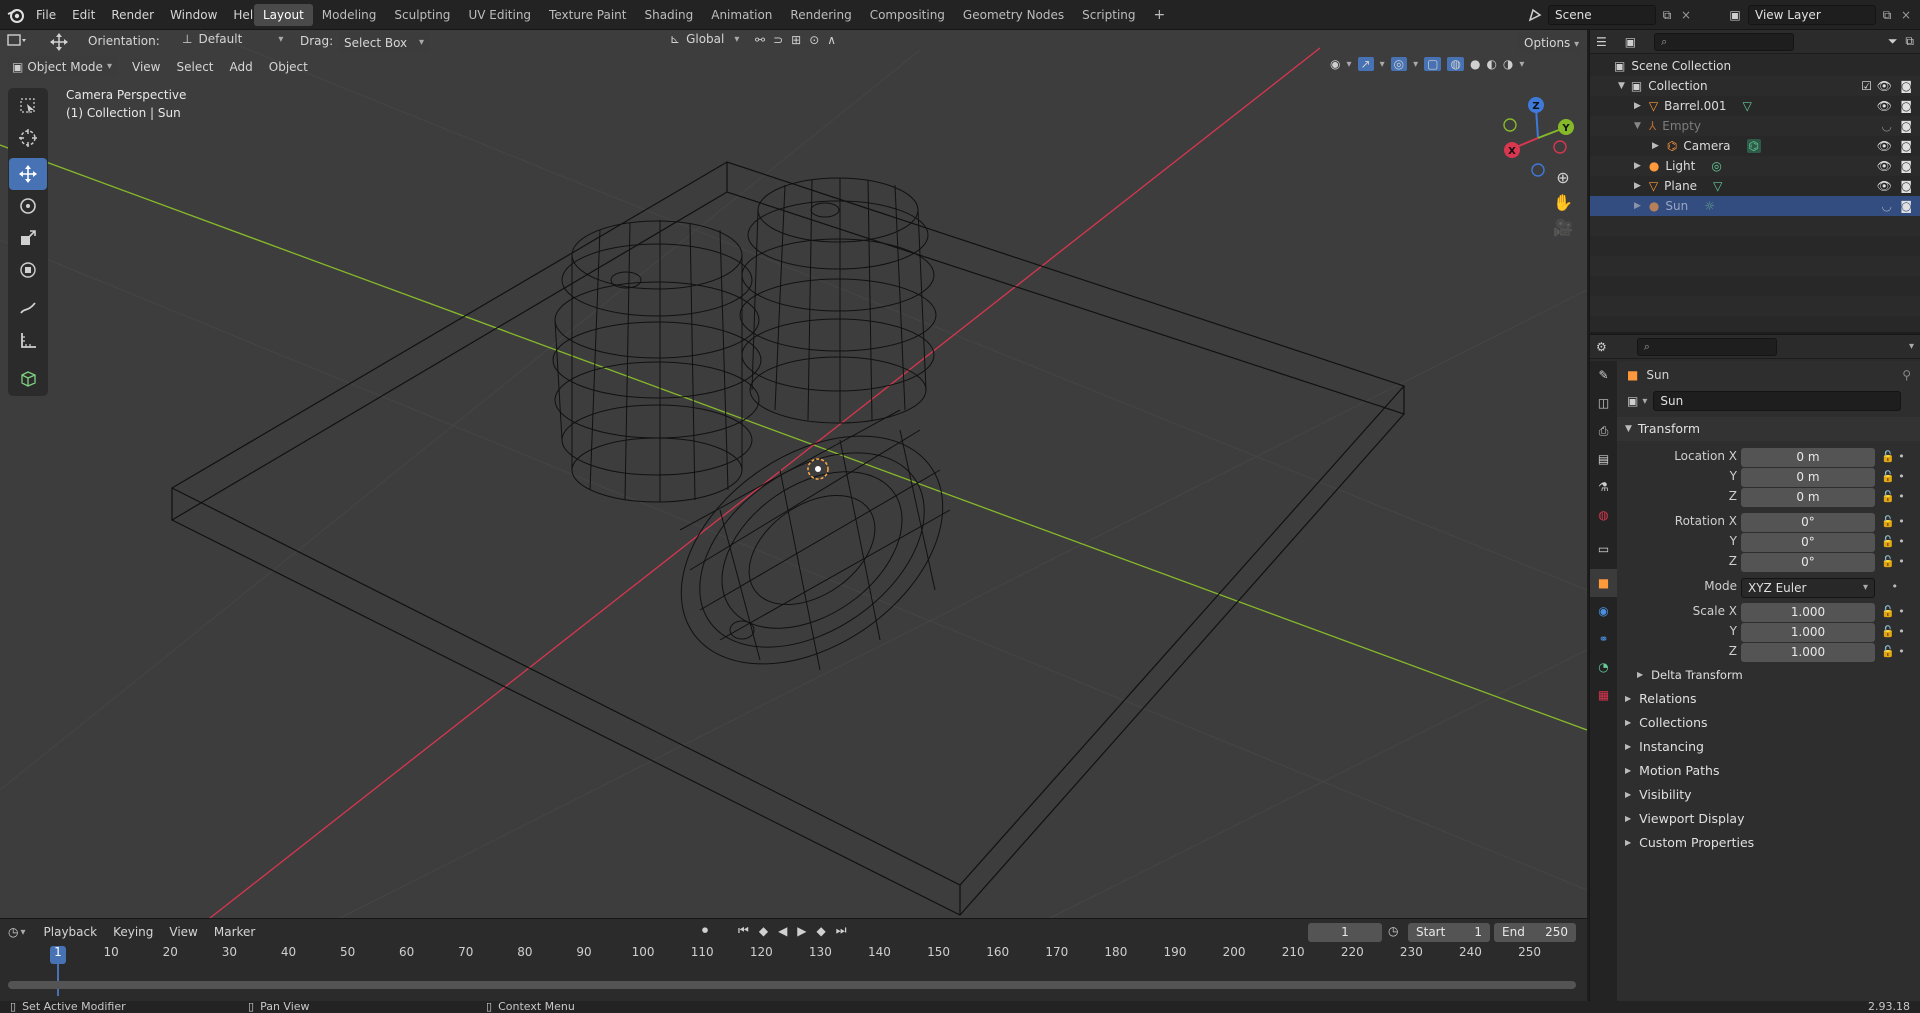 The image size is (1920, 1013). Describe the element at coordinates (1535, 15) in the screenshot. I see `scene-icon` at that location.